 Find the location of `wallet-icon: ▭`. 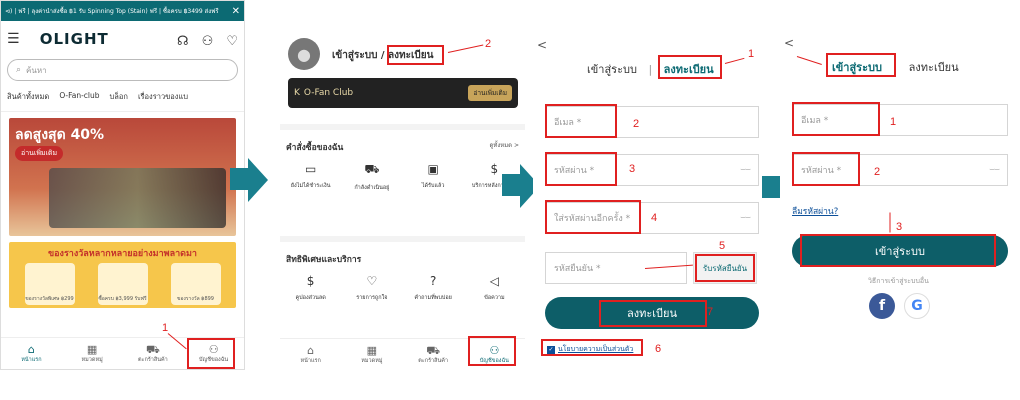

wallet-icon: ▭ is located at coordinates (310, 169).